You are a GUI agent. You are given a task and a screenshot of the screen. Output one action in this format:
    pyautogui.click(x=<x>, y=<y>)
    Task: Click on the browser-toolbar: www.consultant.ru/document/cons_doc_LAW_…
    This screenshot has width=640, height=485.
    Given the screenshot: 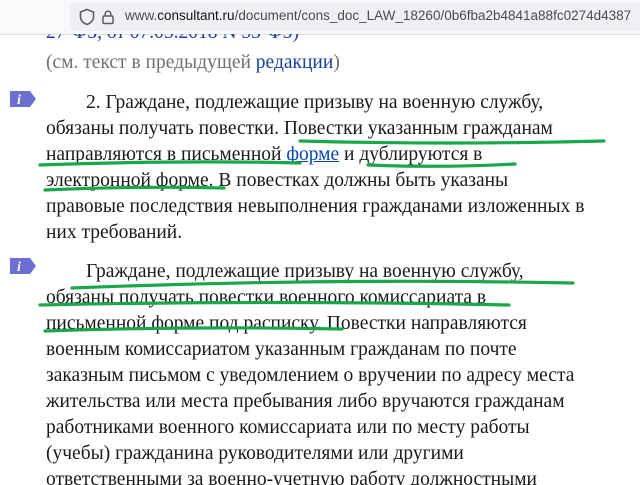 What is the action you would take?
    pyautogui.click(x=320, y=17)
    